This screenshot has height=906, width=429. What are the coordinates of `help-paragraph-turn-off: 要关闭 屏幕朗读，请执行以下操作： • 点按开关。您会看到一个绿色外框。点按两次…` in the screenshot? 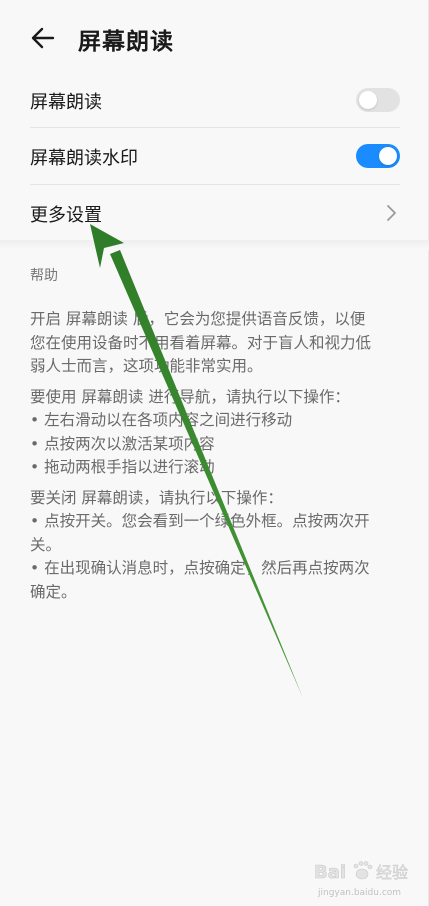 It's located at (216, 546).